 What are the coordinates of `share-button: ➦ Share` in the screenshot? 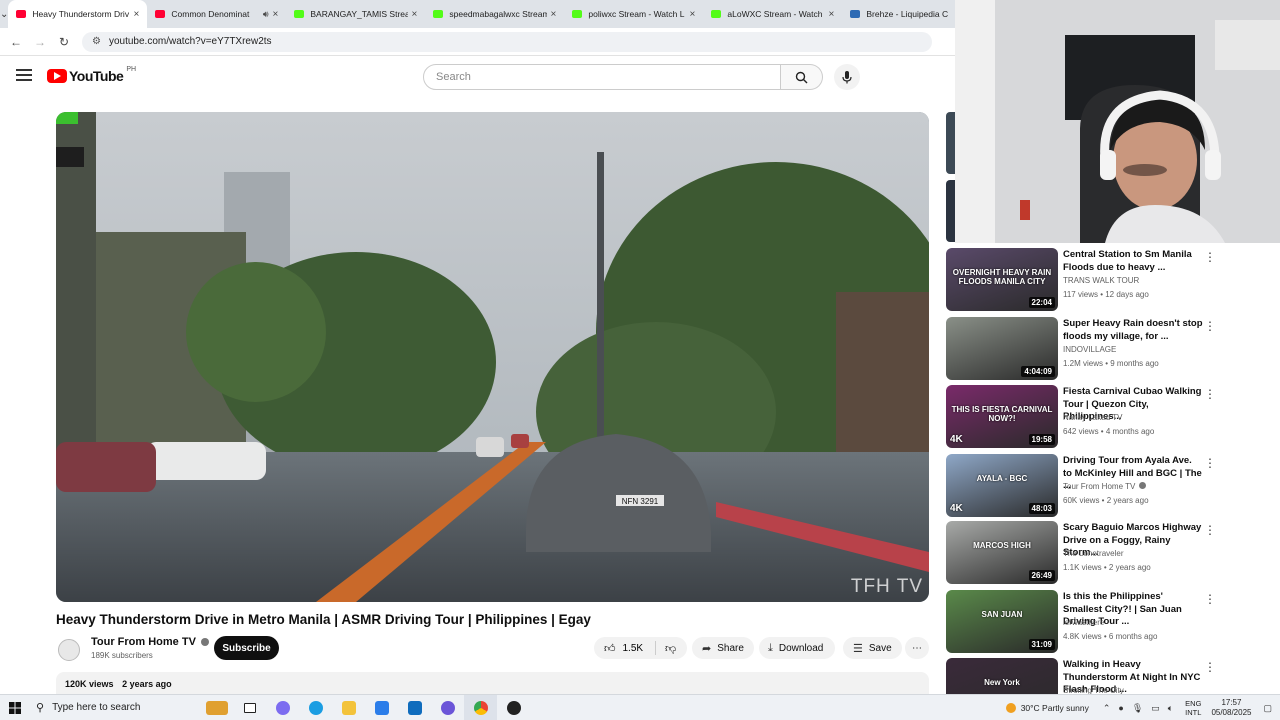 It's located at (723, 648).